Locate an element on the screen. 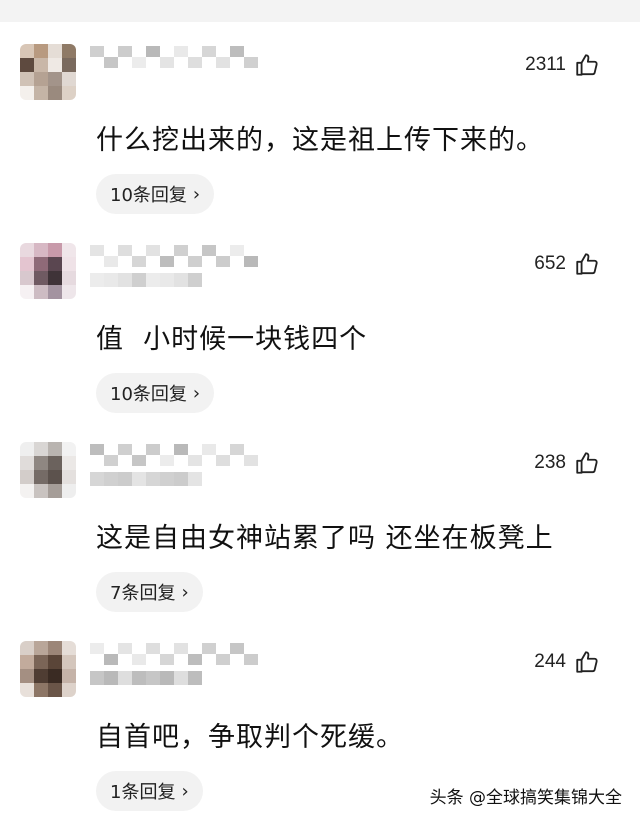  view-replies-button: 1条回复 › is located at coordinates (149, 791).